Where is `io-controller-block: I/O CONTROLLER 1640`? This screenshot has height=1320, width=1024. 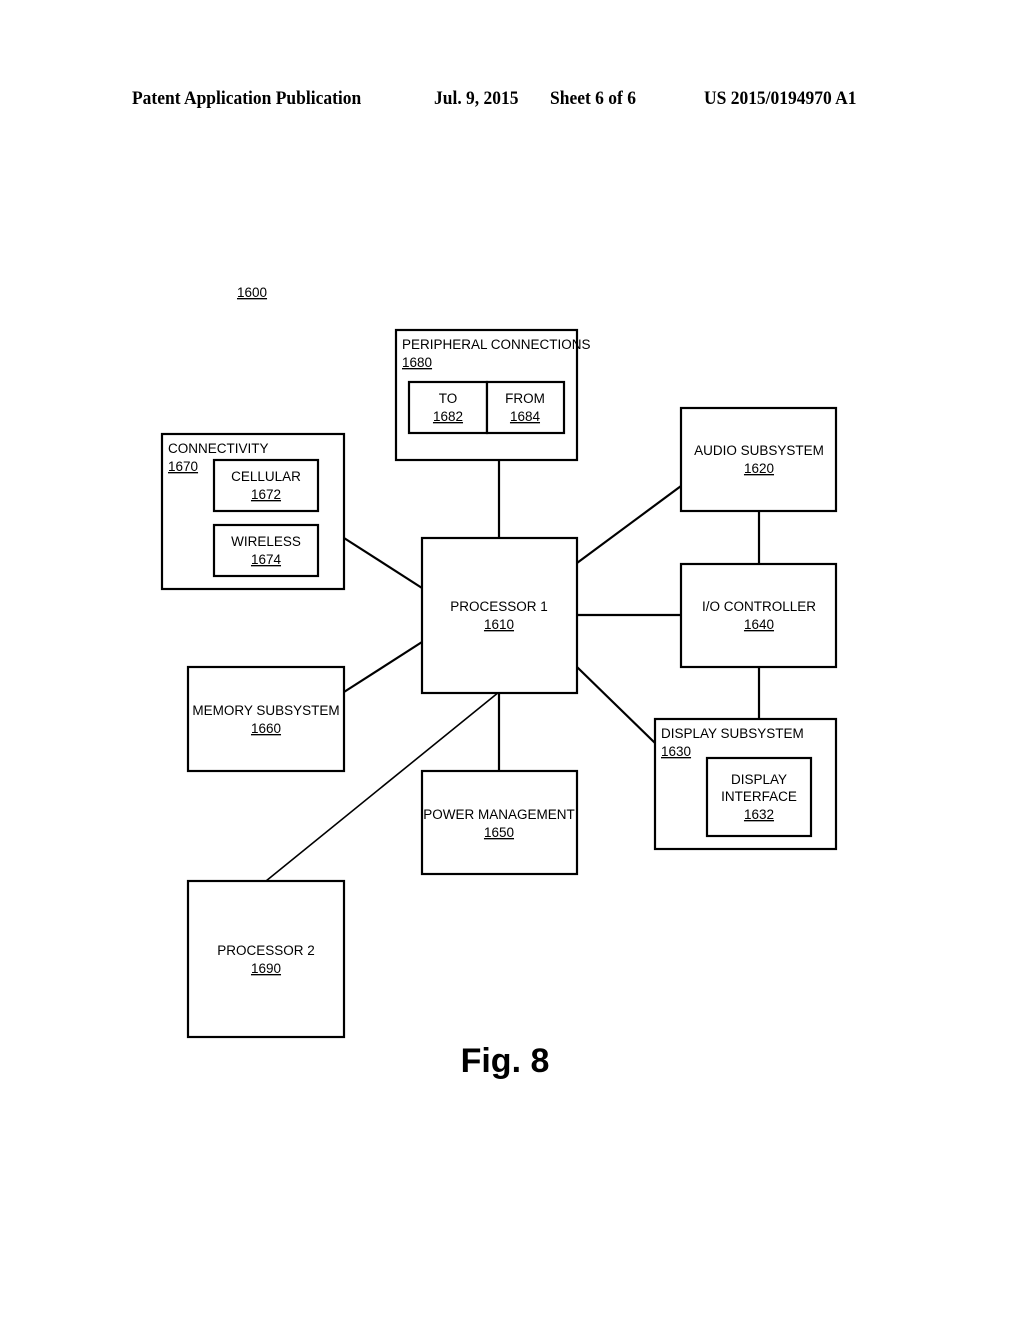 io-controller-block: I/O CONTROLLER 1640 is located at coordinates (758, 615).